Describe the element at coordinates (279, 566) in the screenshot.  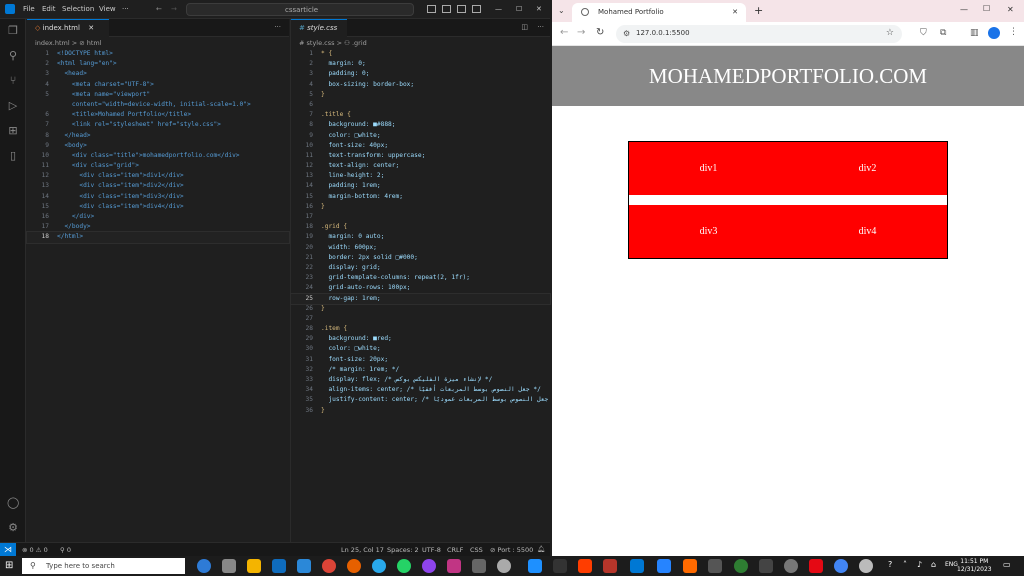
I see `mail-icon` at that location.